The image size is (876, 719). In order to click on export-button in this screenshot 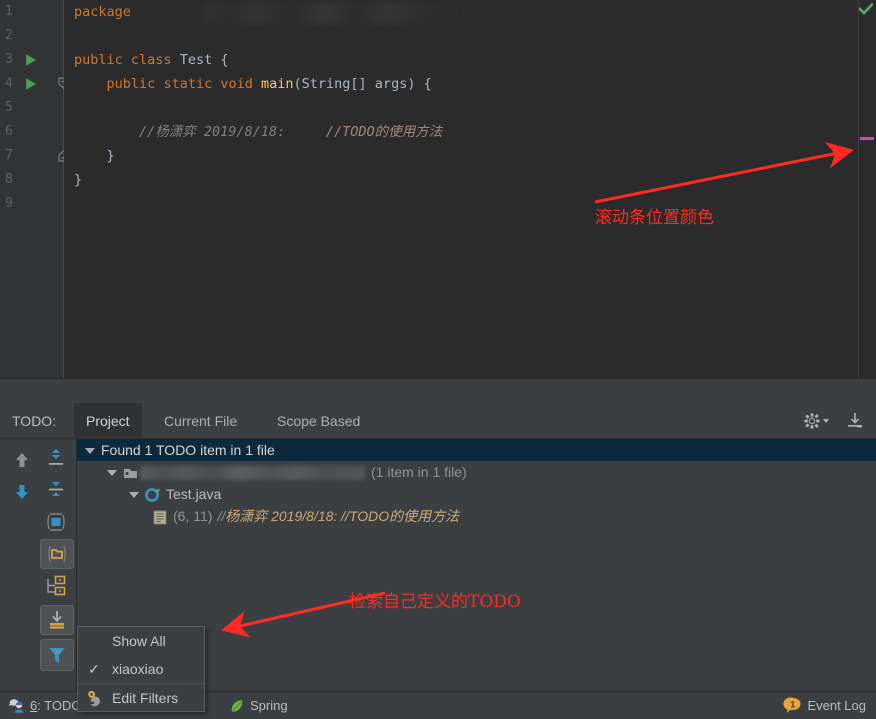, I will do `click(855, 421)`.